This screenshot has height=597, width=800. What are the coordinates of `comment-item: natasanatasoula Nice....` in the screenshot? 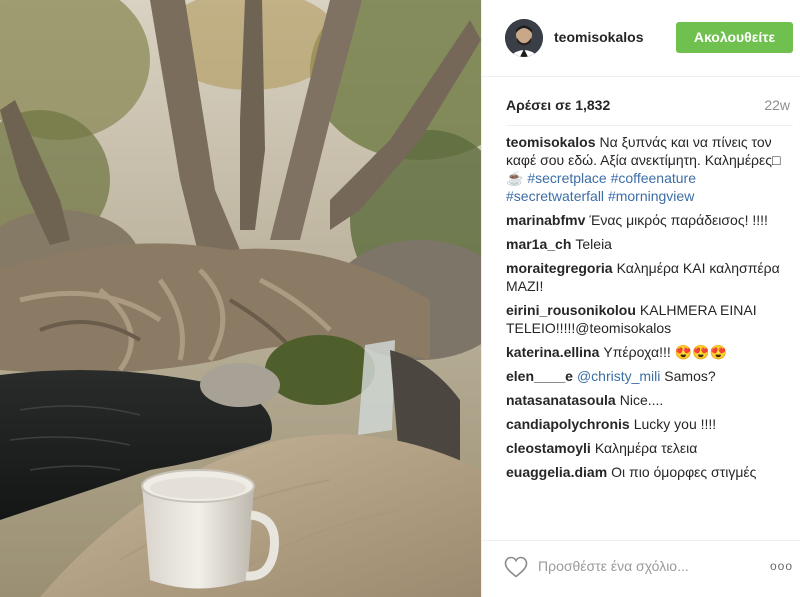 It's located at (651, 400).